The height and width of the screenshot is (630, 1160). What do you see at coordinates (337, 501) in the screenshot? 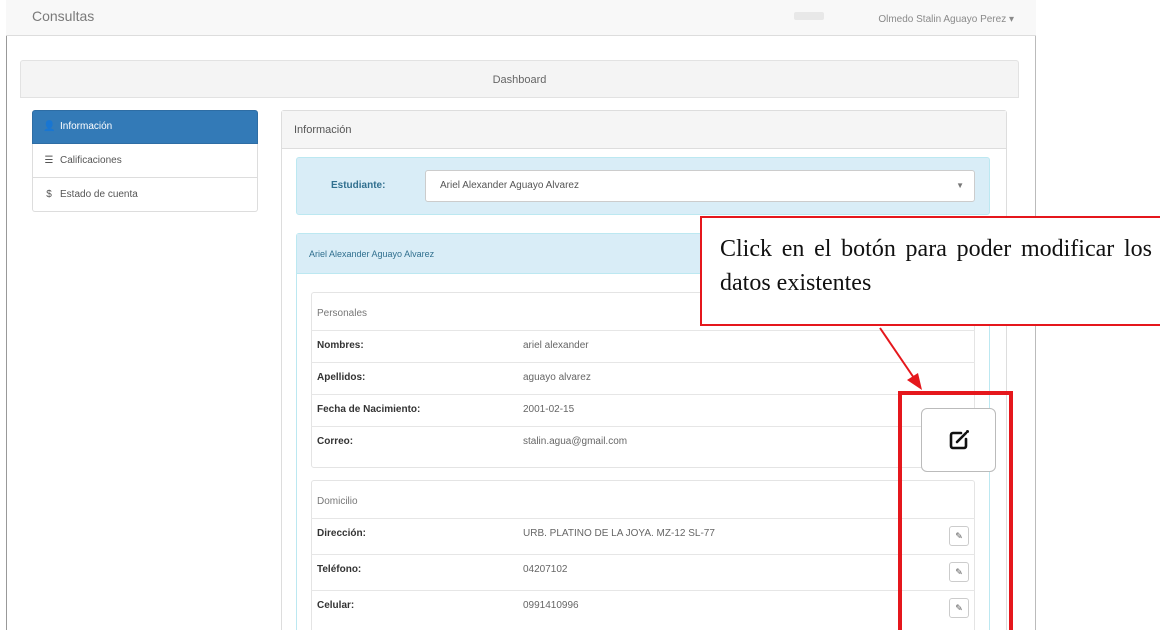
I see `section-title-domicilio: Domicilio` at bounding box center [337, 501].